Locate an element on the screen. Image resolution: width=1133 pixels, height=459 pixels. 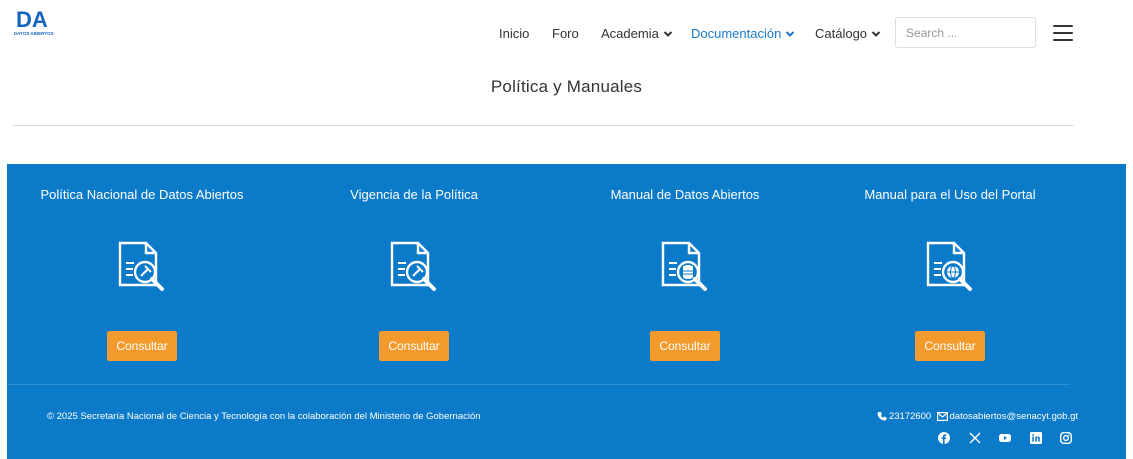
phone-icon is located at coordinates (882, 416).